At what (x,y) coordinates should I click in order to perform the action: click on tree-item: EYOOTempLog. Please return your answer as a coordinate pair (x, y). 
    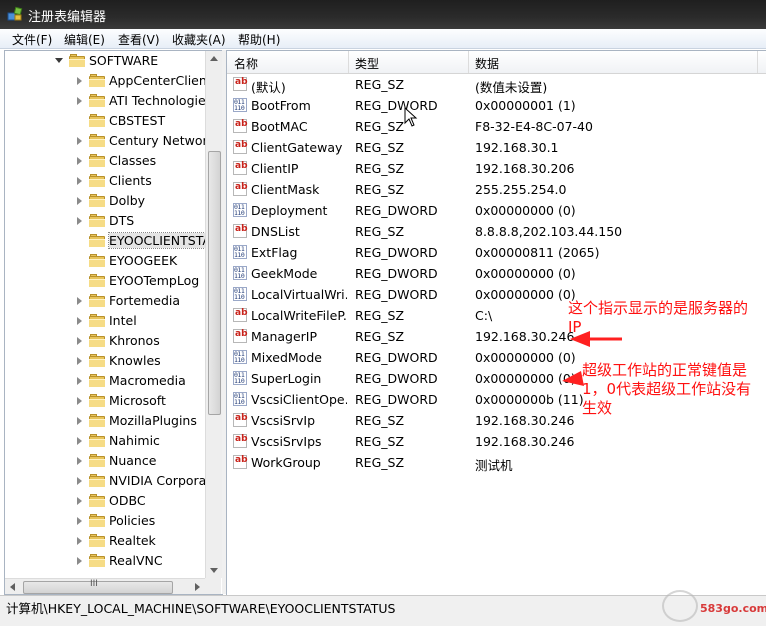
    Looking at the image, I should click on (105, 281).